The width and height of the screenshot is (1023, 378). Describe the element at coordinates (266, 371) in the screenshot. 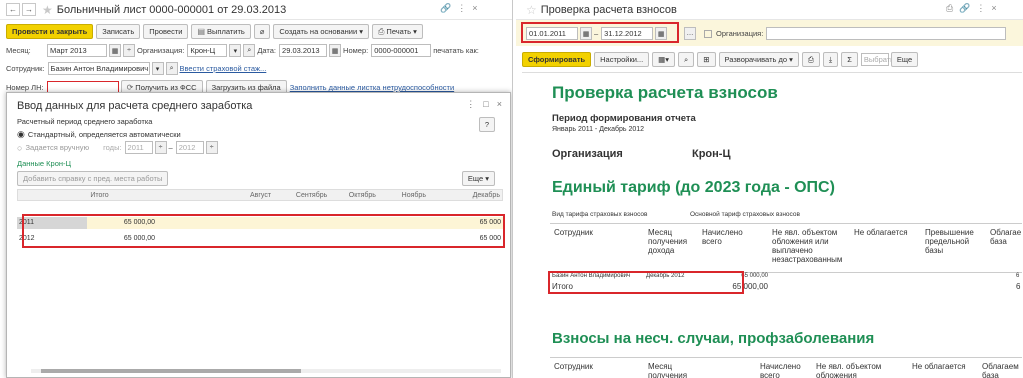

I see `scrollbar` at that location.